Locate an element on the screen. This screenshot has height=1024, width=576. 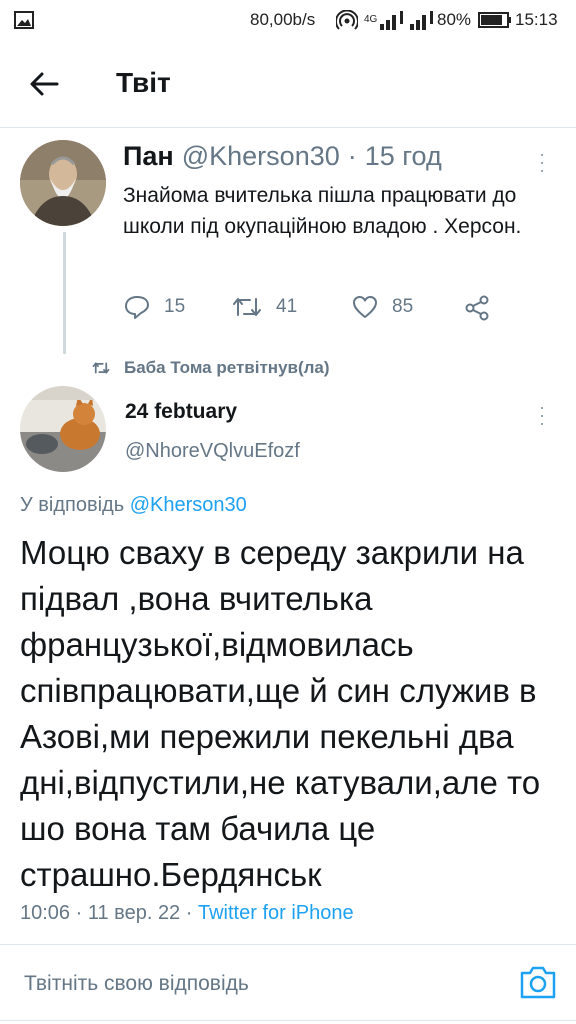
tweet-timestamp: 10:06 · 11 вер. 22 · Twitter for iPhone is located at coordinates (187, 913).